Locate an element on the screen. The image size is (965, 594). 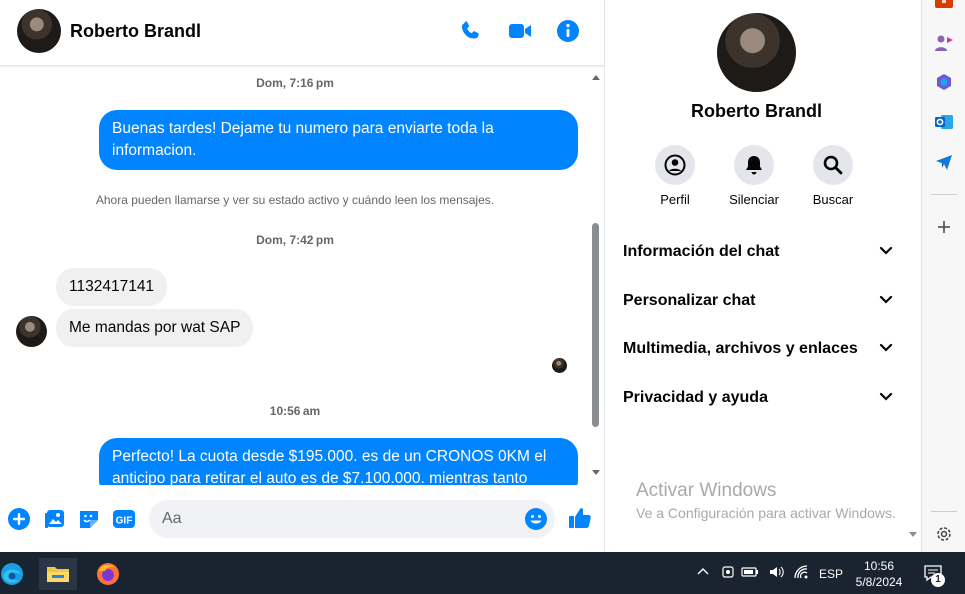
chat-header: Roberto Brandl is located at coordinates (302, 33).